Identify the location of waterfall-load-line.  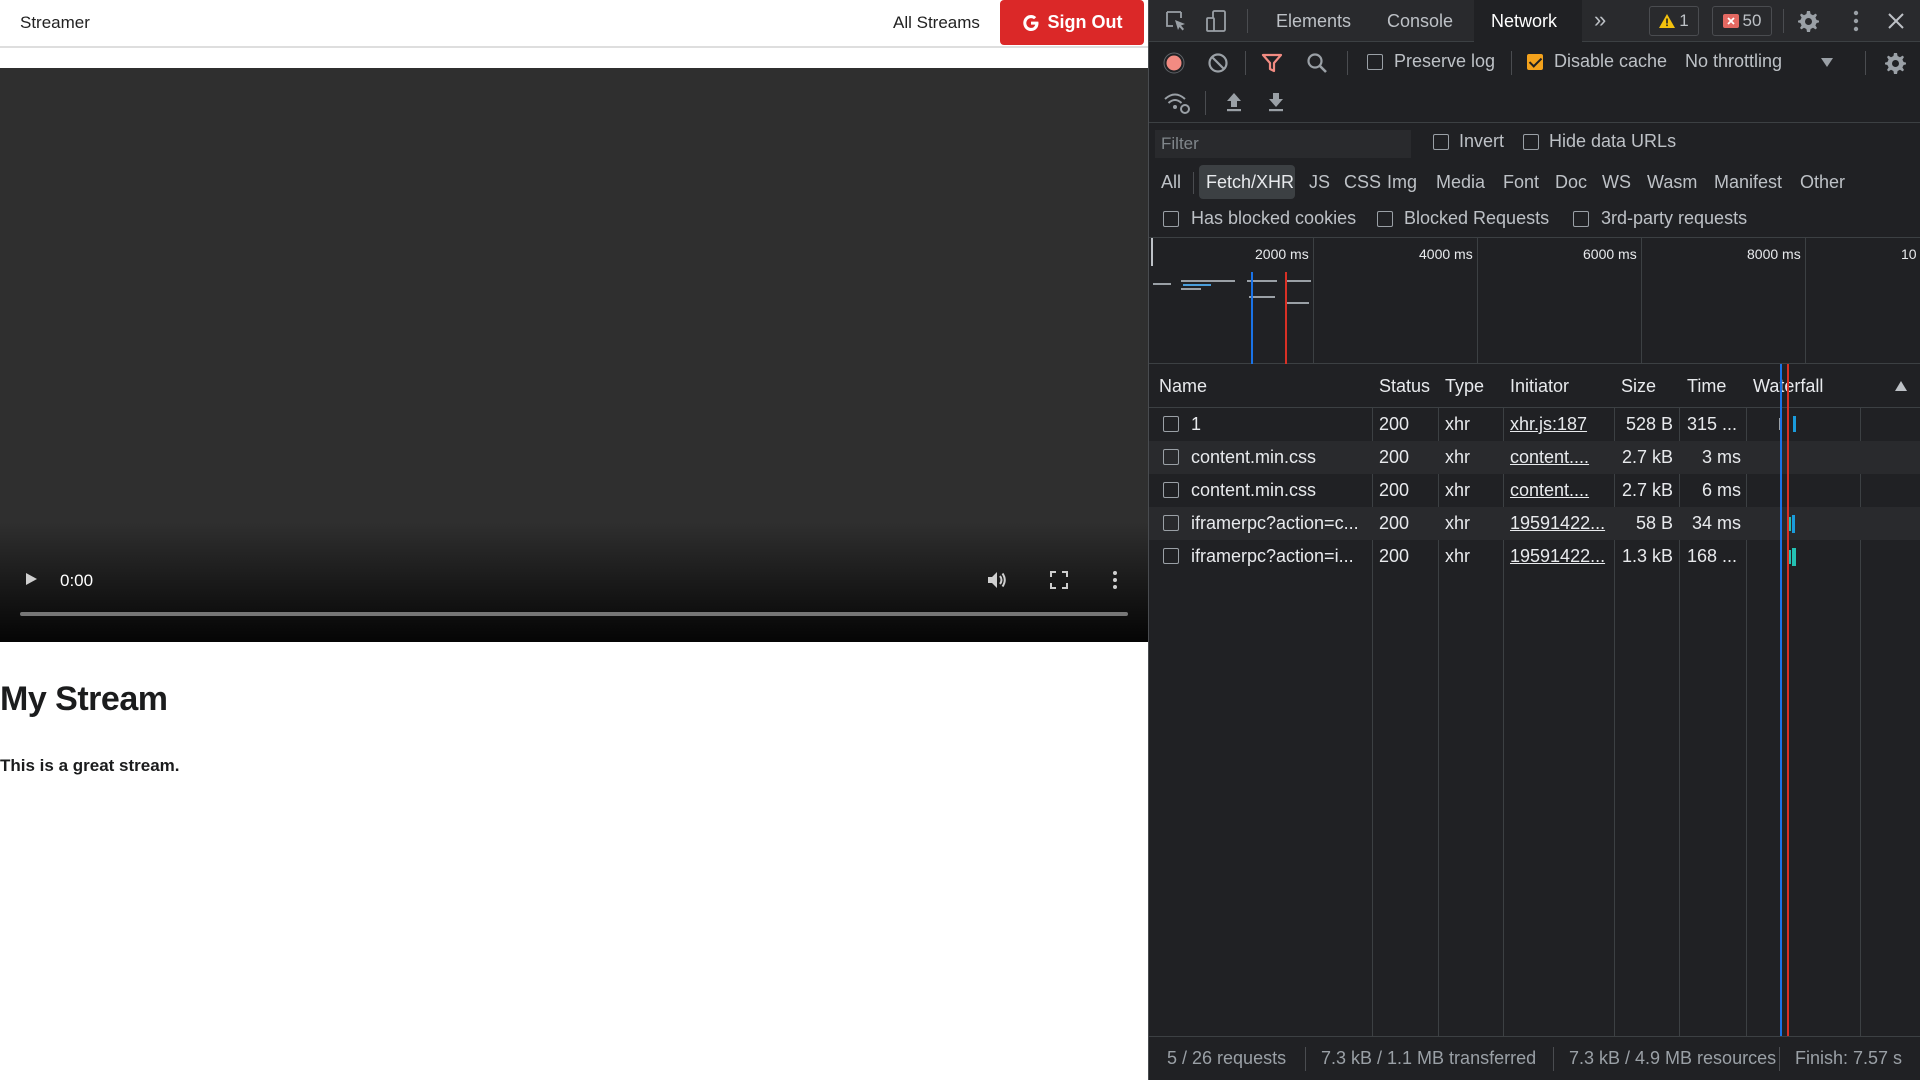
(1788, 700).